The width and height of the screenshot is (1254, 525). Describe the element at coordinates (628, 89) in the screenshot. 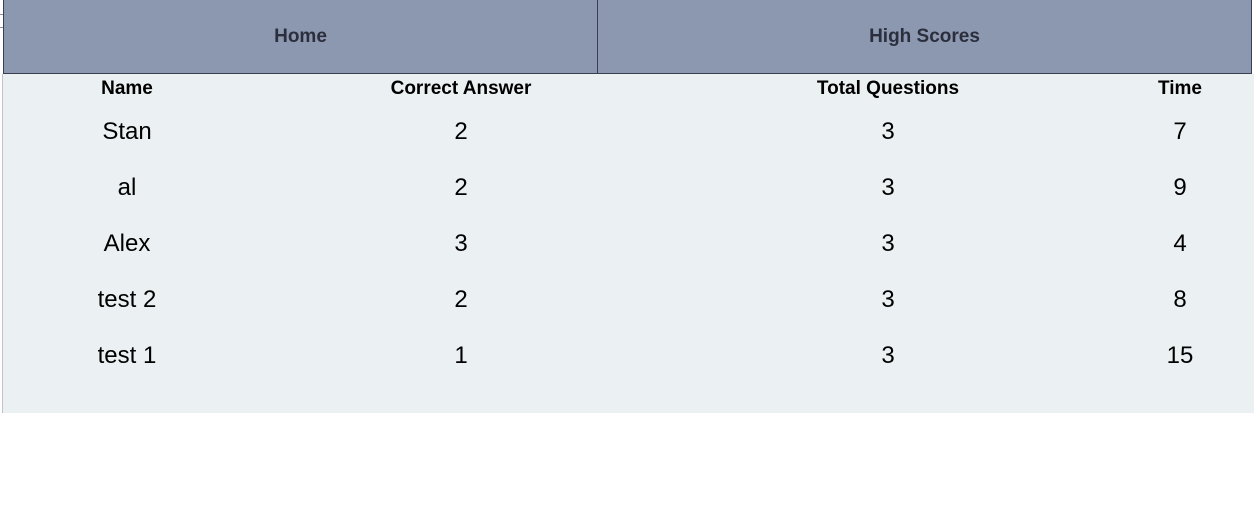

I see `table-header-row: Name Correct Answer Total Questions Time` at that location.